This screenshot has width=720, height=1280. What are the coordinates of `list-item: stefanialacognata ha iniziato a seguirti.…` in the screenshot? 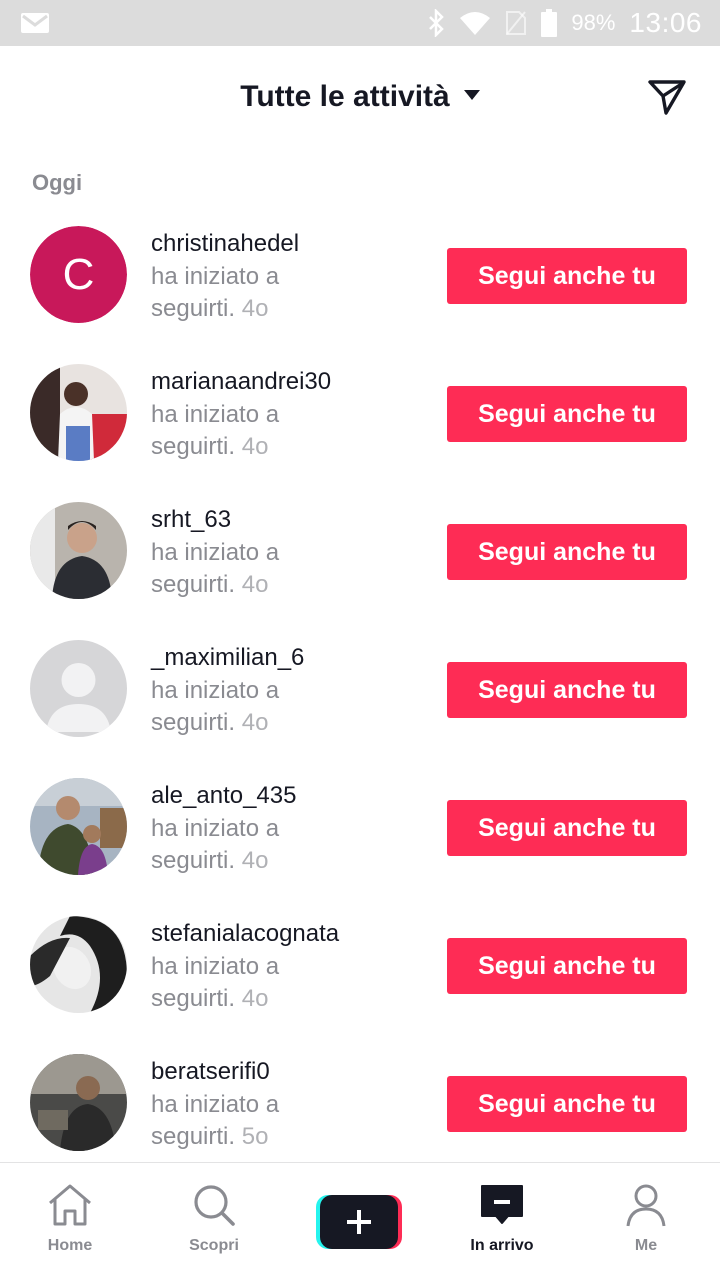 It's located at (360, 967).